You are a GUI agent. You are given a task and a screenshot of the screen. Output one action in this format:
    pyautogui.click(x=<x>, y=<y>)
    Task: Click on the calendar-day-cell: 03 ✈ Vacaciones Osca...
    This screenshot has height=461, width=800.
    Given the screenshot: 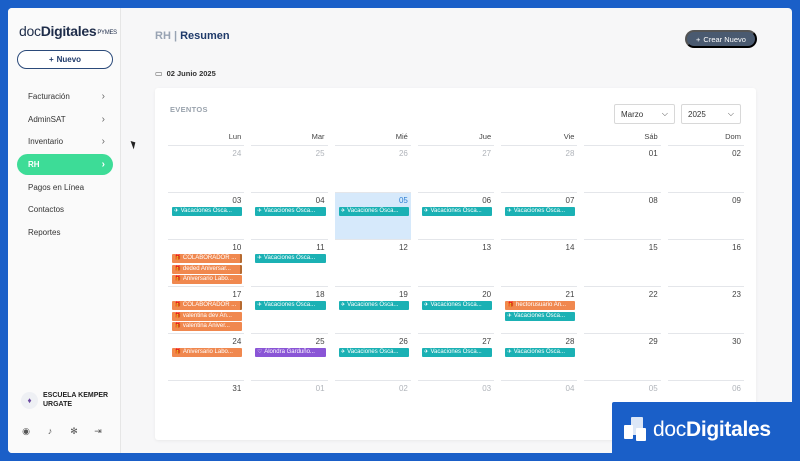 What is the action you would take?
    pyautogui.click(x=206, y=215)
    